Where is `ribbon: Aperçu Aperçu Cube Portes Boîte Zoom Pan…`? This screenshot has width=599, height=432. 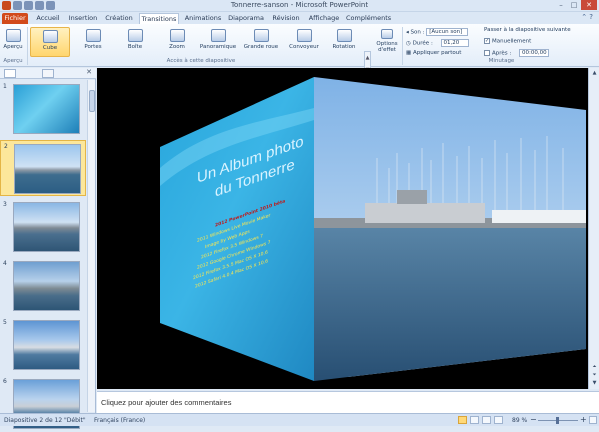 ribbon: Aperçu Aperçu Cube Portes Boîte Zoom Pan… is located at coordinates (299, 55).